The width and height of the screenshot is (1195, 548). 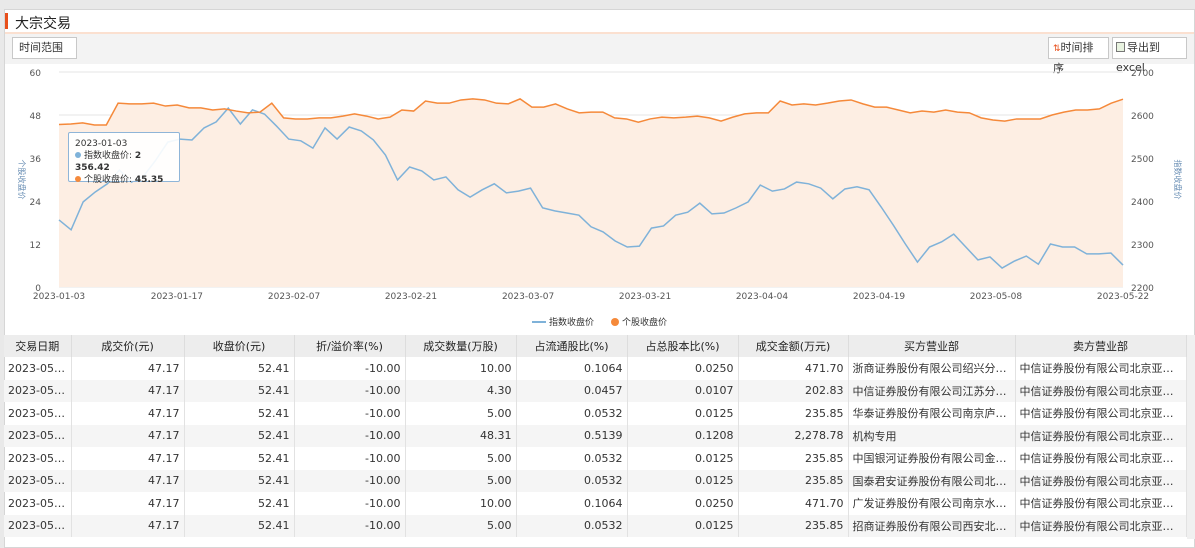 I want to click on y-right-tick-label: 2300, so click(x=1142, y=246).